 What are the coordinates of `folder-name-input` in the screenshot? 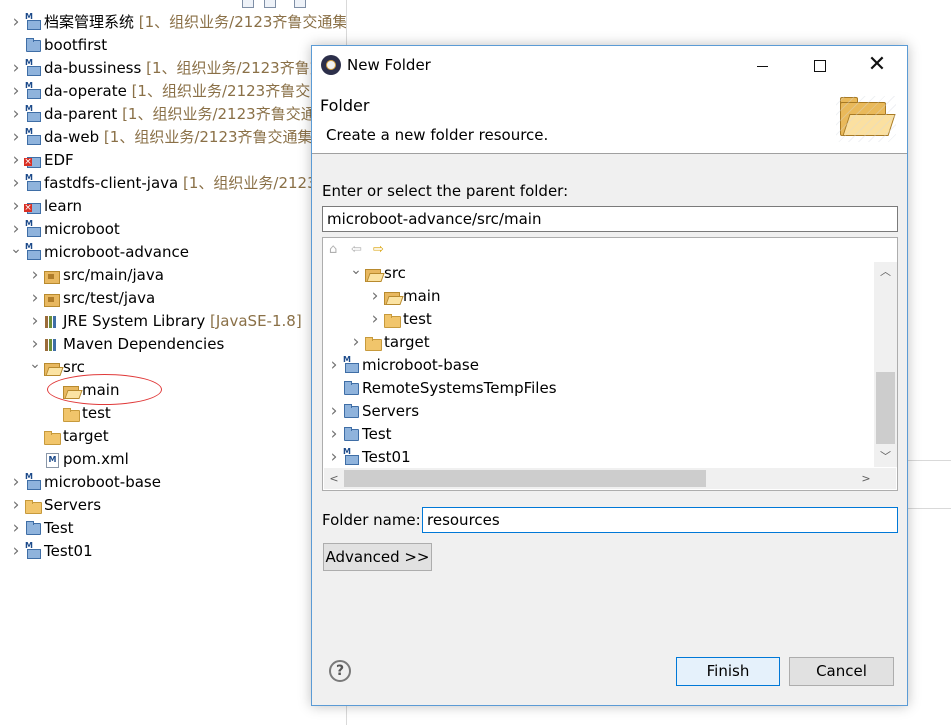 It's located at (660, 520).